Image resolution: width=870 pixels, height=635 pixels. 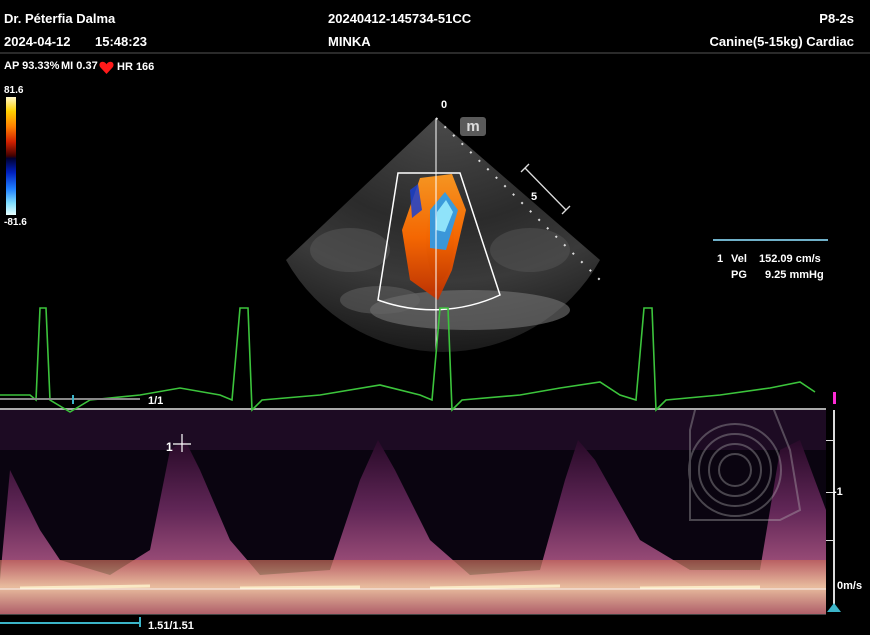 What do you see at coordinates (782, 41) in the screenshot?
I see `exam-preset: Canine(5-15kg) Cardiac` at bounding box center [782, 41].